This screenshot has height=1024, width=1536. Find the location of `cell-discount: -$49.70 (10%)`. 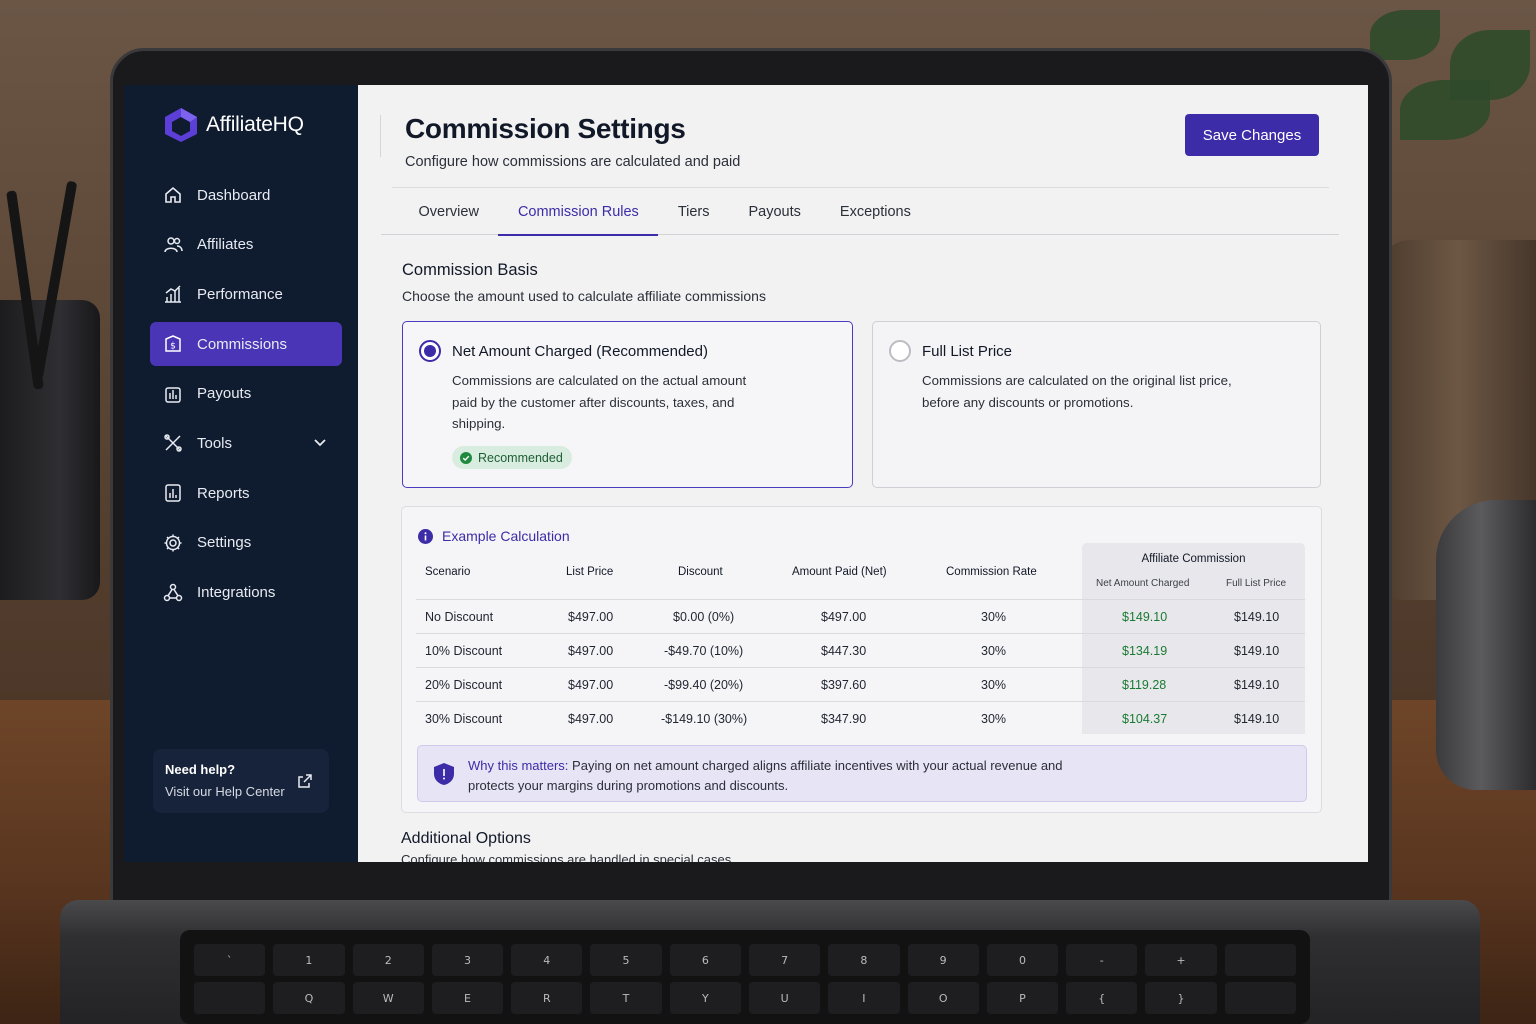

cell-discount: -$49.70 (10%) is located at coordinates (704, 651).